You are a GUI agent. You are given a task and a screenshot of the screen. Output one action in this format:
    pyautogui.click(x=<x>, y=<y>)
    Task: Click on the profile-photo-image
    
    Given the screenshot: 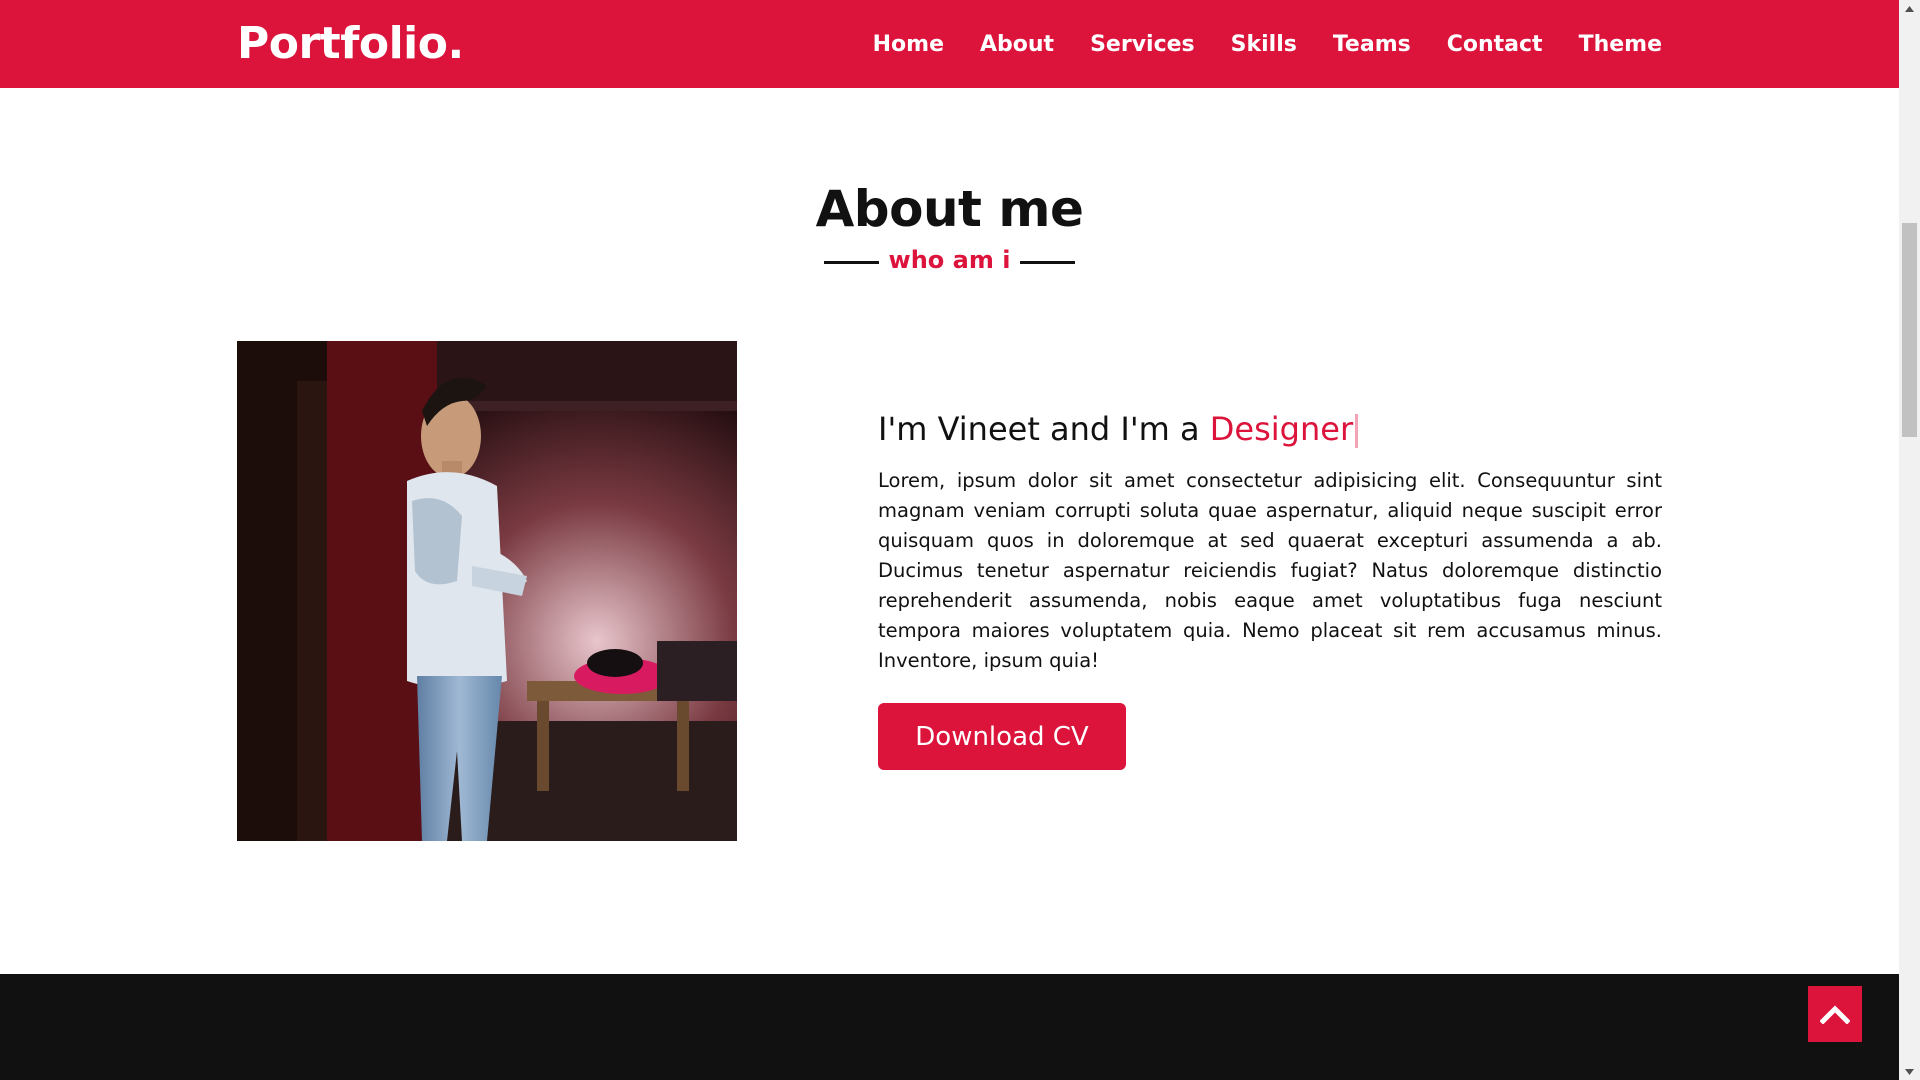 What is the action you would take?
    pyautogui.click(x=487, y=591)
    